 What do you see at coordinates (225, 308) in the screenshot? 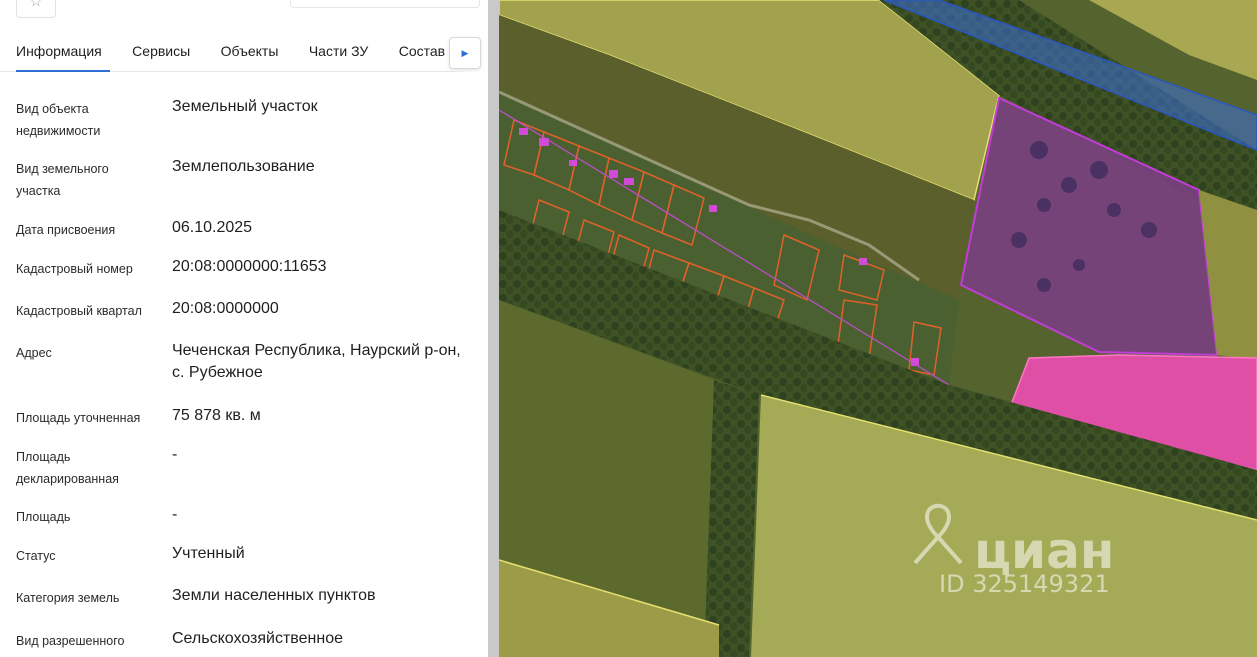
I see `property-value: 20:08:0000000` at bounding box center [225, 308].